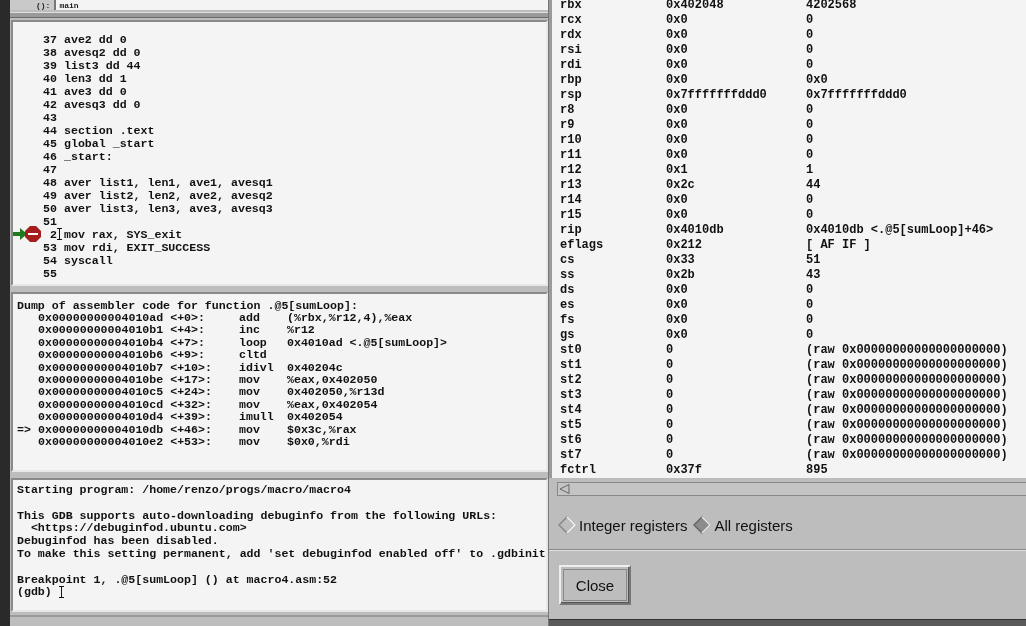  Describe the element at coordinates (250, 318) in the screenshot. I see `instruction-mnemonic: add` at that location.